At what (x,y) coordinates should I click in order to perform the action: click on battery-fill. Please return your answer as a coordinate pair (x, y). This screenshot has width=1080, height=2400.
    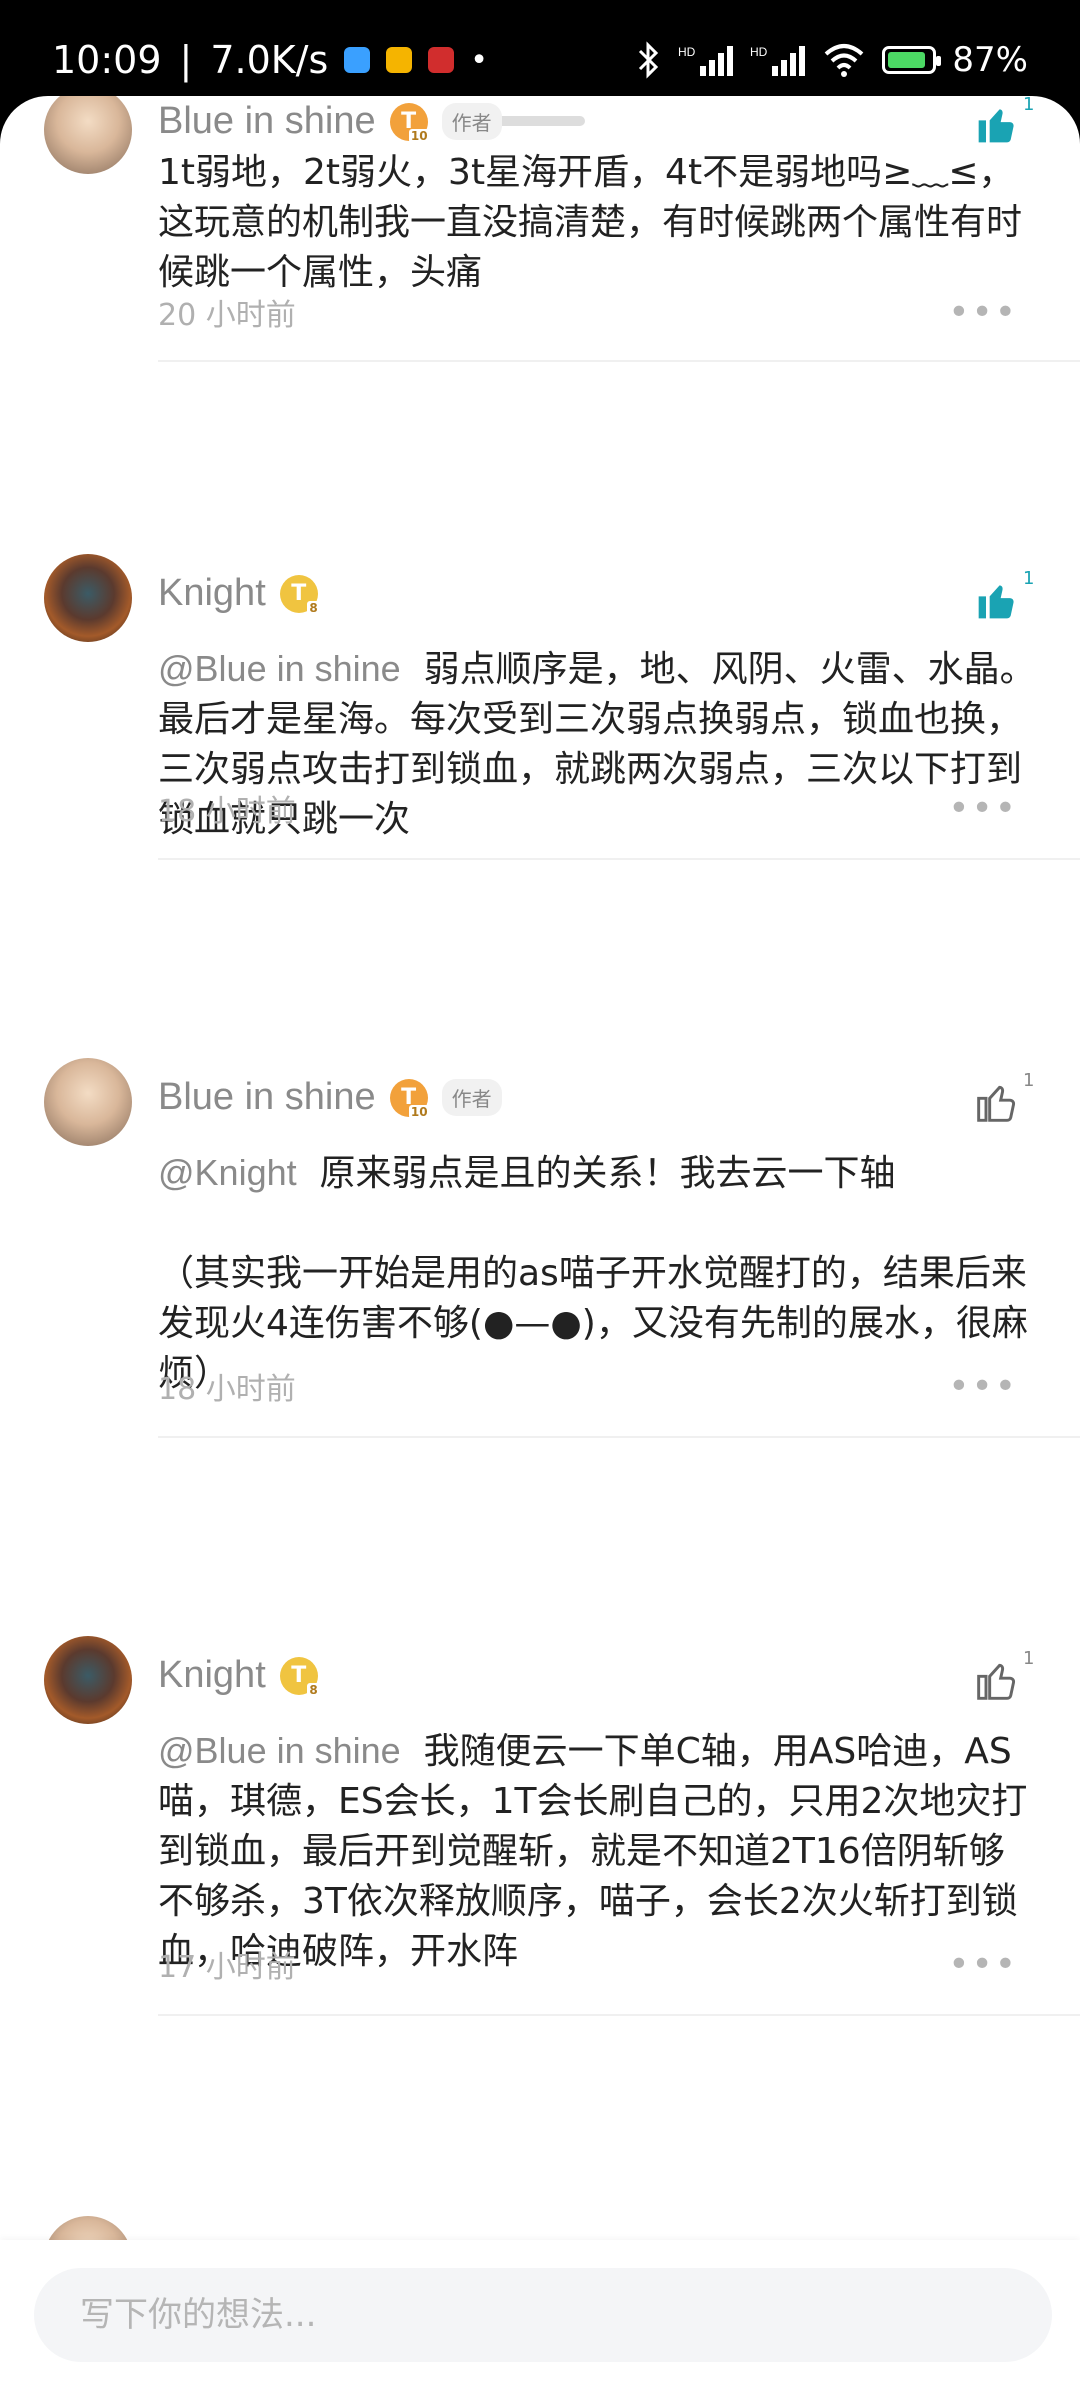
    Looking at the image, I should click on (906, 60).